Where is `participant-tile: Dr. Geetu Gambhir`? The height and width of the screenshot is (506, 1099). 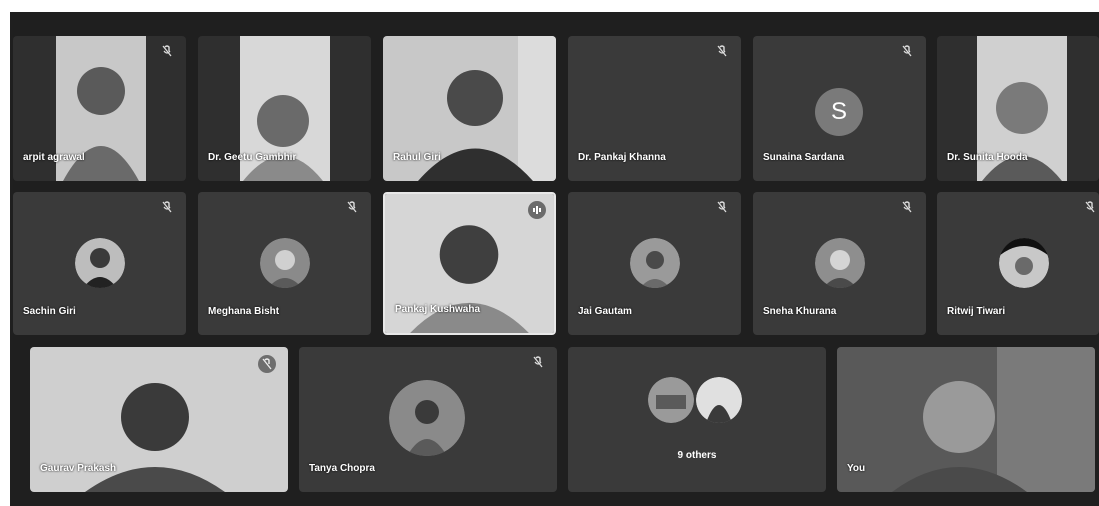 participant-tile: Dr. Geetu Gambhir is located at coordinates (284, 108).